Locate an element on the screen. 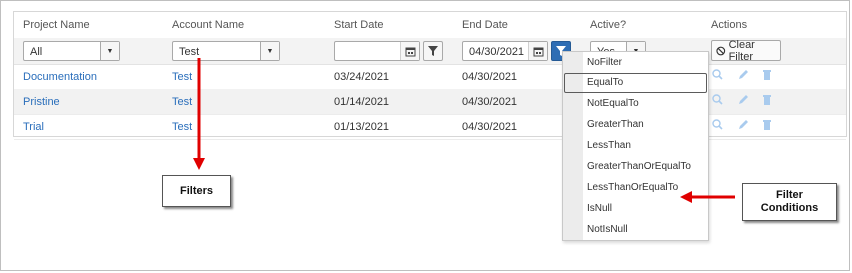 The image size is (852, 273). filter-conditions-callout-line1: Filter is located at coordinates (789, 195).